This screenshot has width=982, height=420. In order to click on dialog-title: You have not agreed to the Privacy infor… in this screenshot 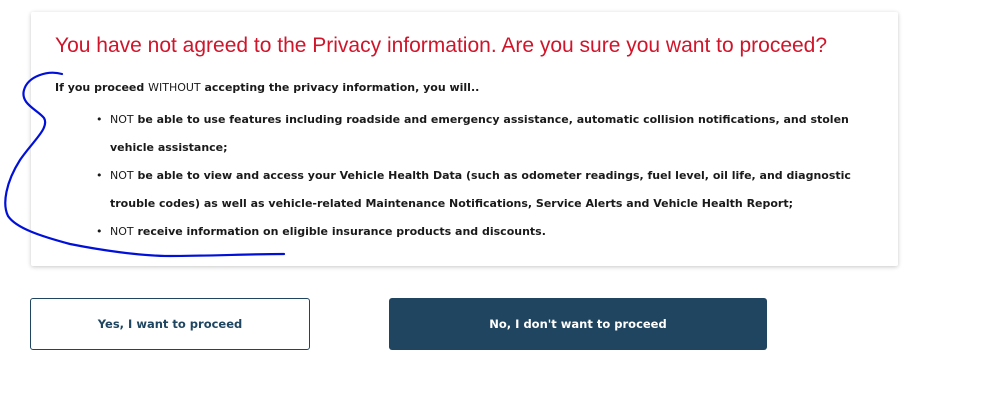, I will do `click(441, 45)`.